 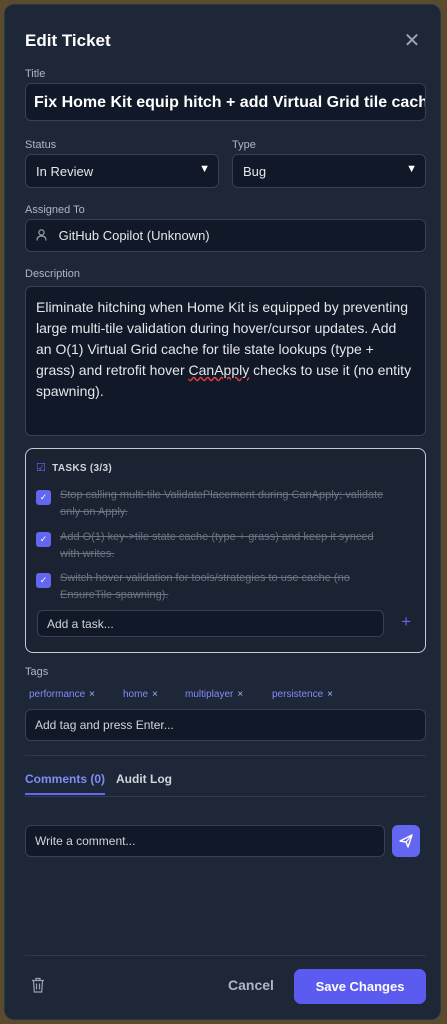 What do you see at coordinates (41, 468) in the screenshot?
I see `checklist-icon: ☑` at bounding box center [41, 468].